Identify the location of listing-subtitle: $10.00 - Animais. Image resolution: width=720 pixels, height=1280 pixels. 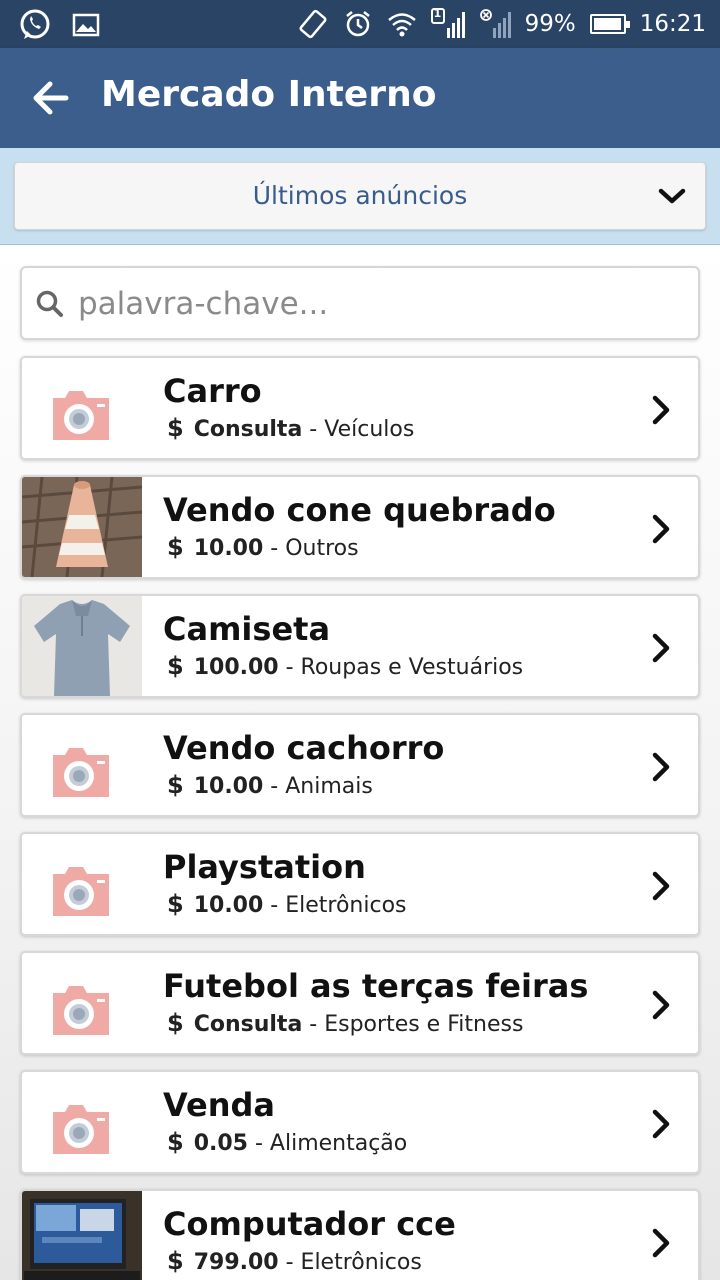
(270, 785).